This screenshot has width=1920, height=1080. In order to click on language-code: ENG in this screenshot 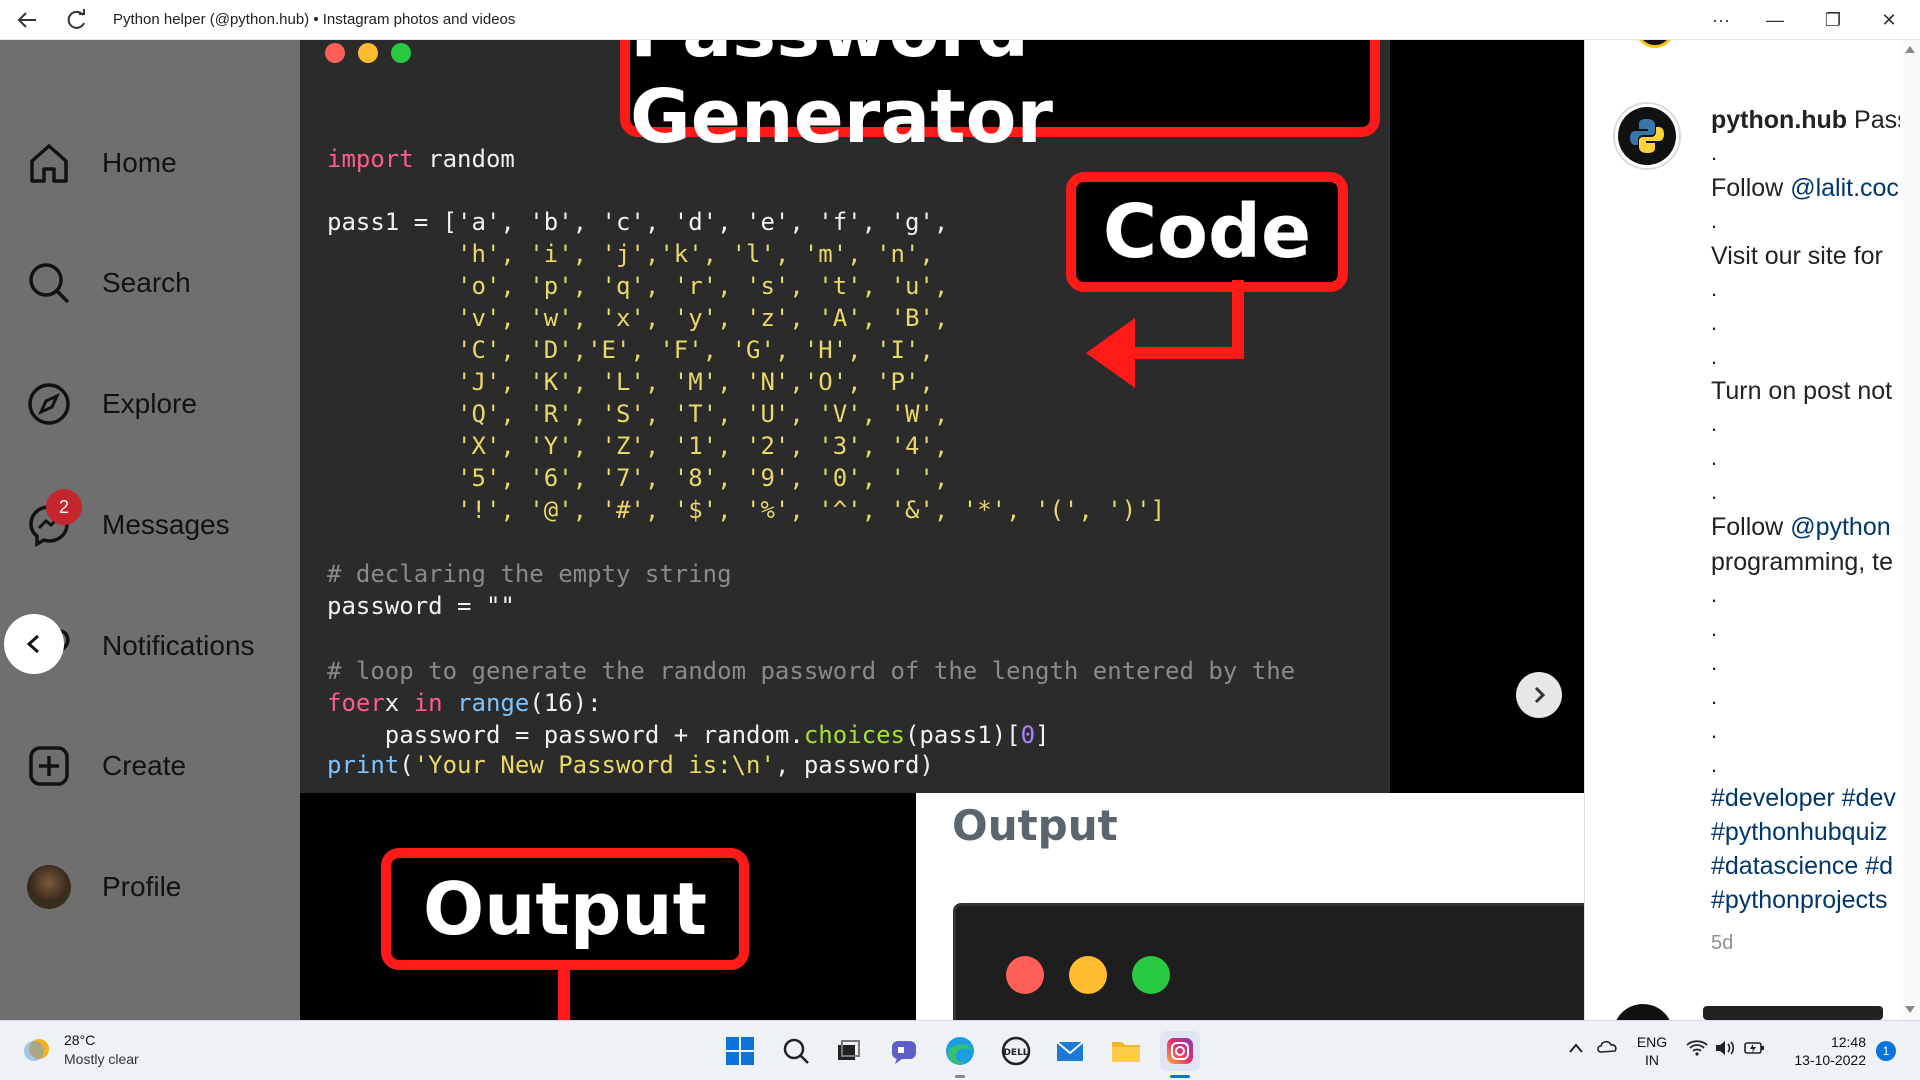, I will do `click(1652, 1042)`.